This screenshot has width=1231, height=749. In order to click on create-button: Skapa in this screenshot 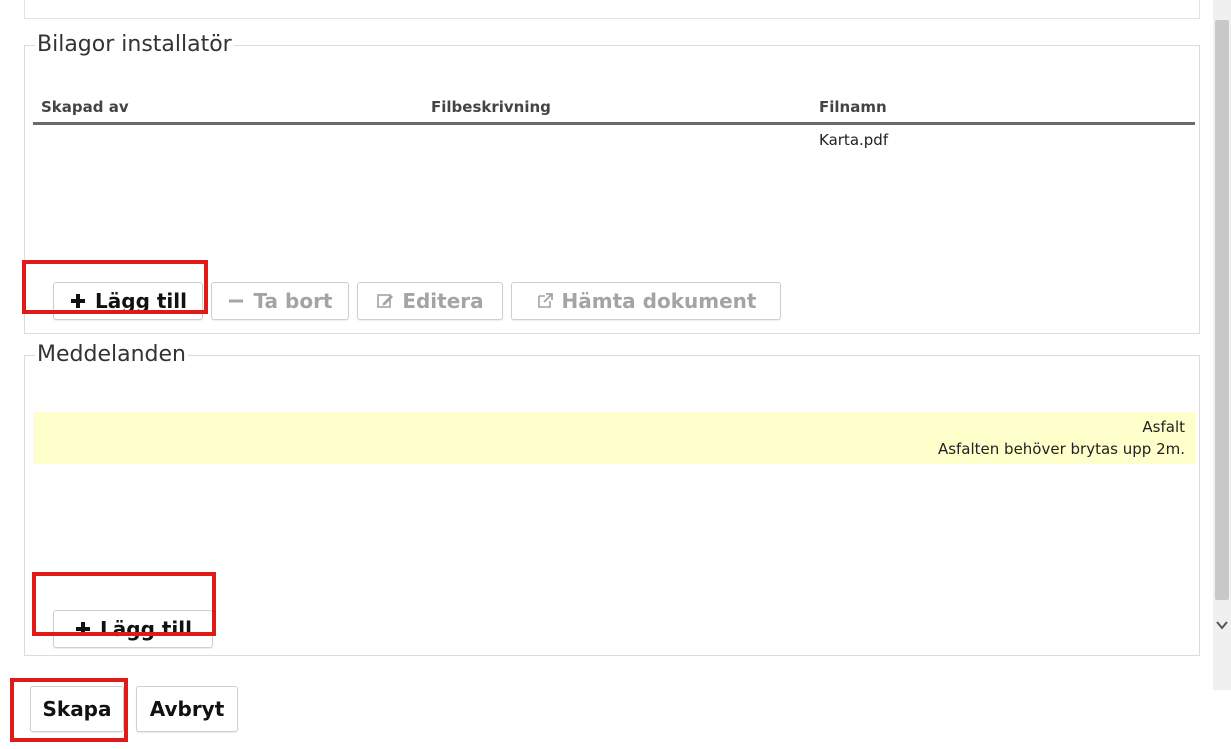, I will do `click(77, 709)`.